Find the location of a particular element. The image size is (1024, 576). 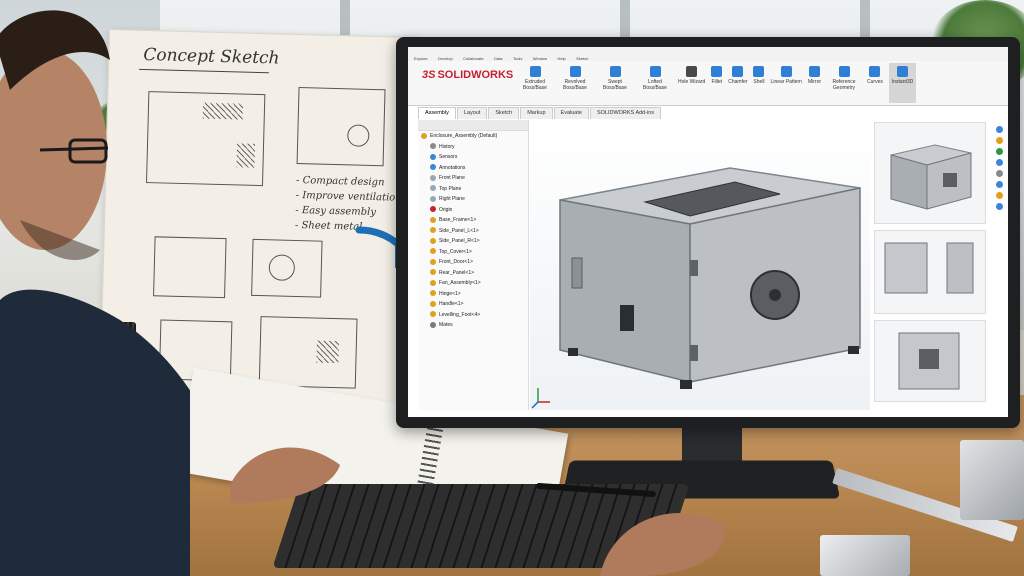

tree-item-label: Base_Frame<1> is located at coordinates (458, 220).